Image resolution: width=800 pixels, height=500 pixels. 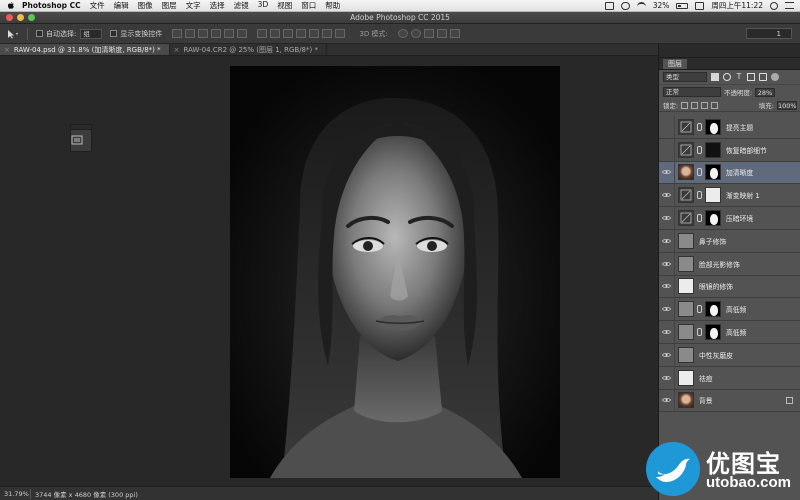 What do you see at coordinates (216, 33) in the screenshot?
I see `align-left-button` at bounding box center [216, 33].